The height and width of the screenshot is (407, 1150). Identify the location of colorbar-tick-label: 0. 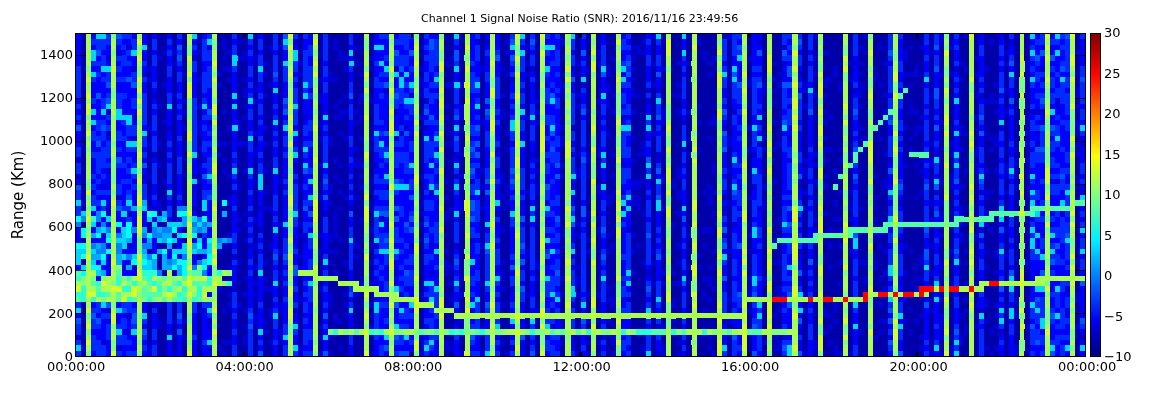
(1108, 276).